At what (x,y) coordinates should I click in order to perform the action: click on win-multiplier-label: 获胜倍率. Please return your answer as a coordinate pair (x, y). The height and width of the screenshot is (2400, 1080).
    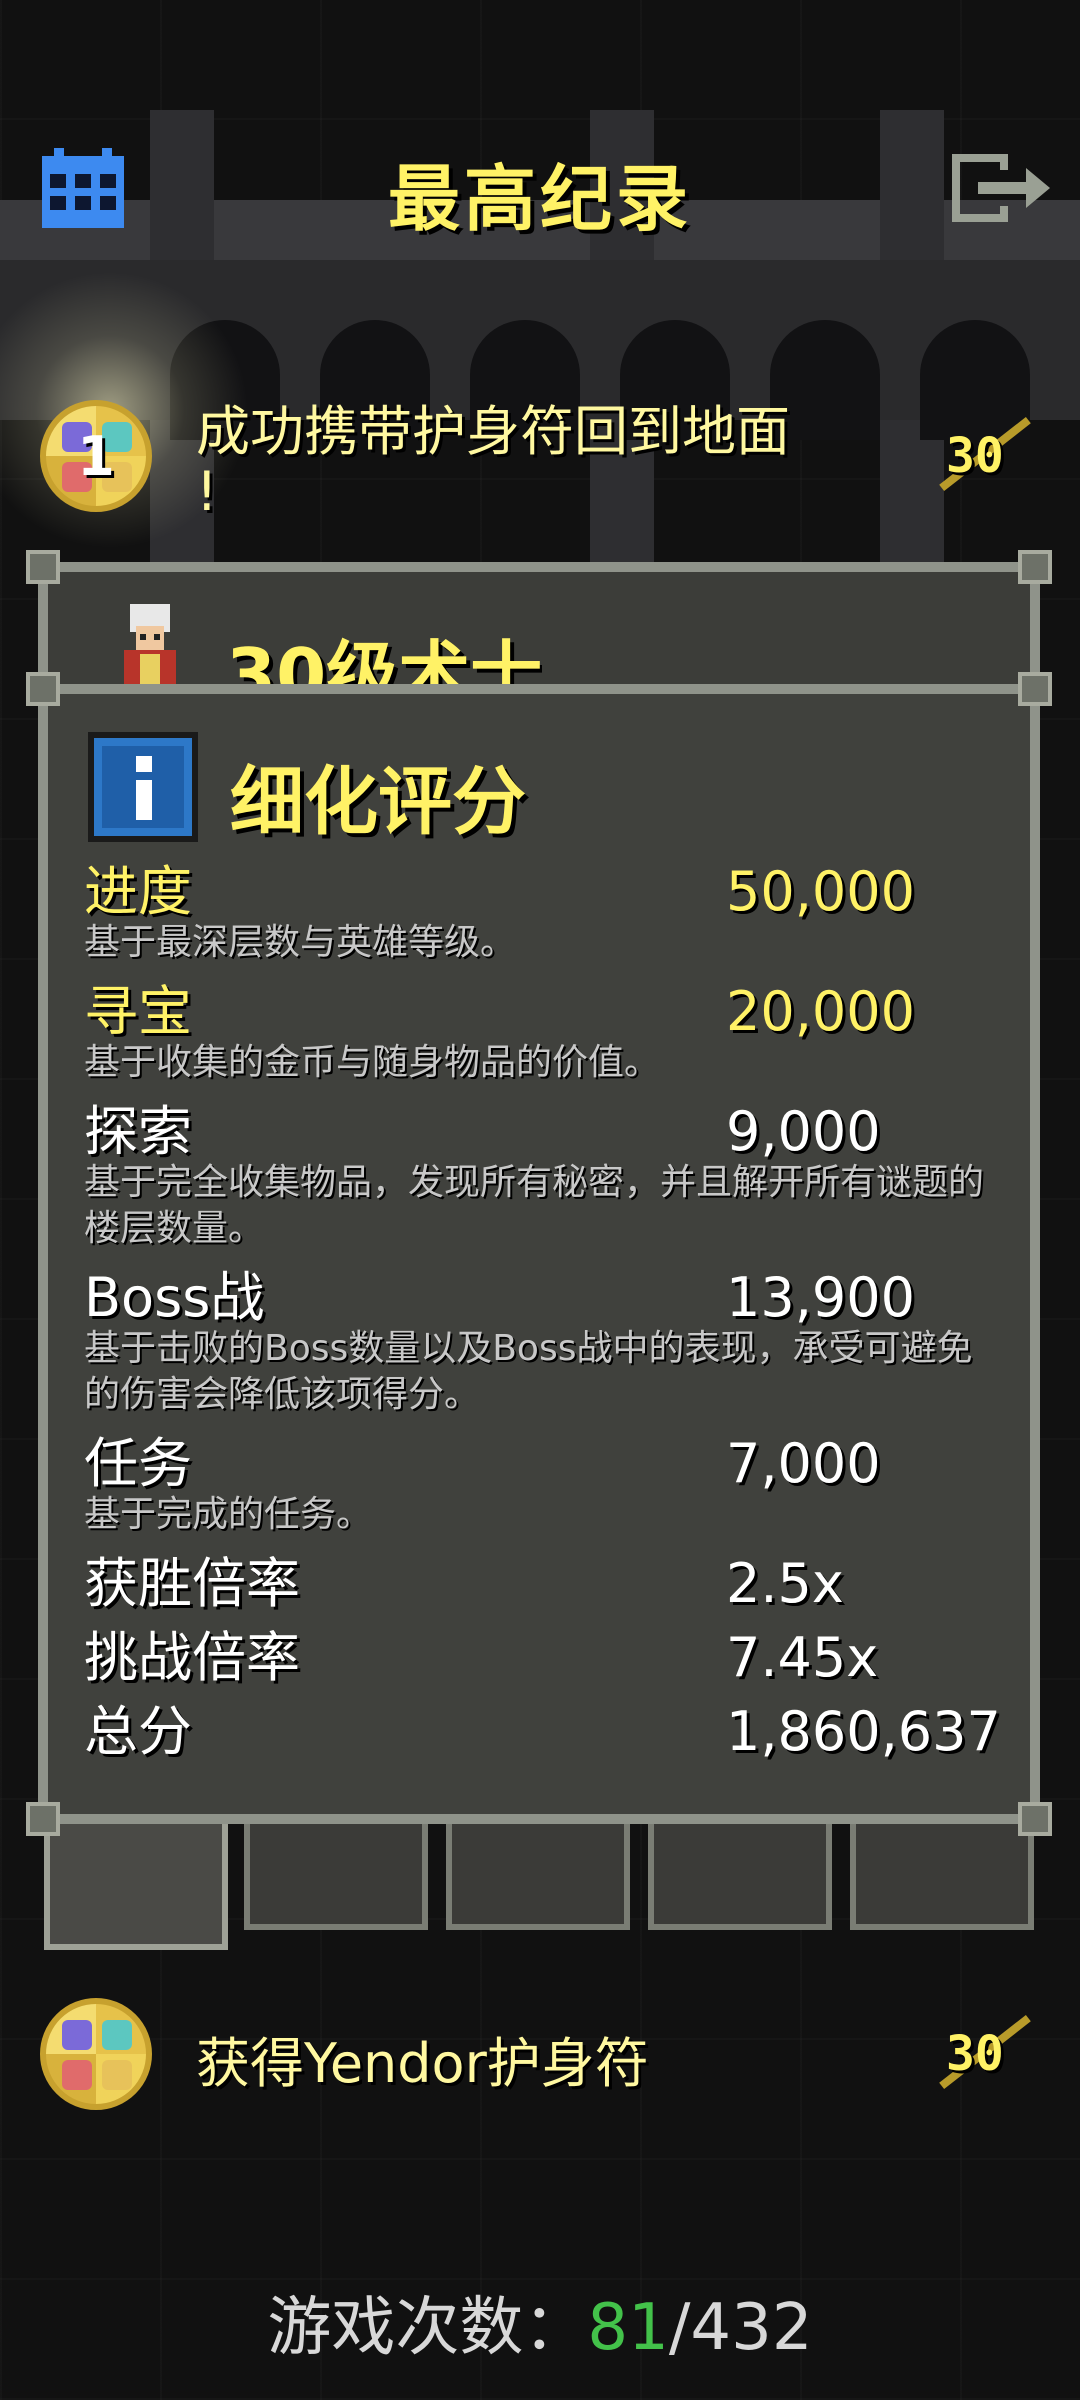
    Looking at the image, I should click on (192, 1583).